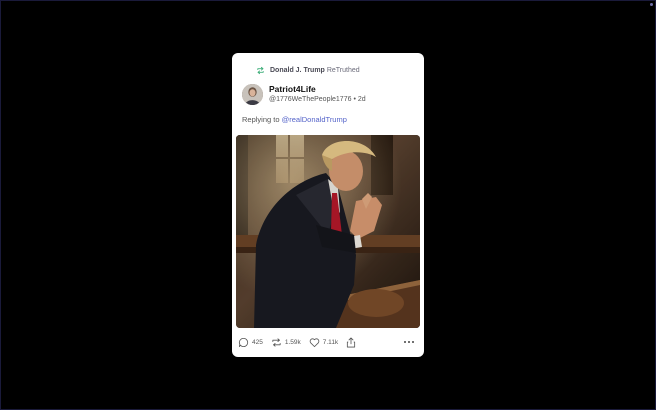 This screenshot has height=410, width=656. Describe the element at coordinates (343, 70) in the screenshot. I see `retruth-label: ReTruthed` at that location.